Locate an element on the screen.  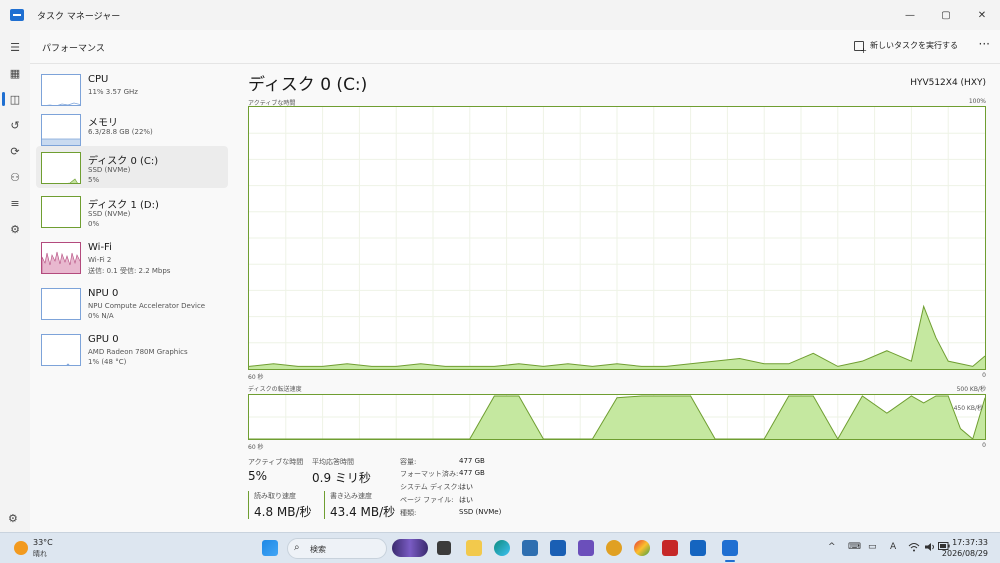
snipping-tool-icon is located at coordinates (670, 548).